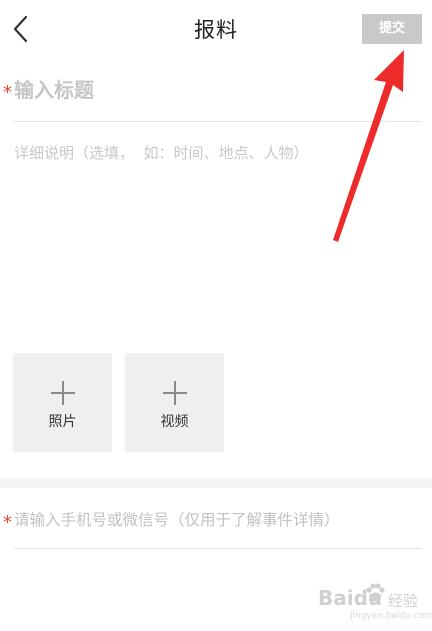 The image size is (432, 631). I want to click on title-input, so click(214, 90).